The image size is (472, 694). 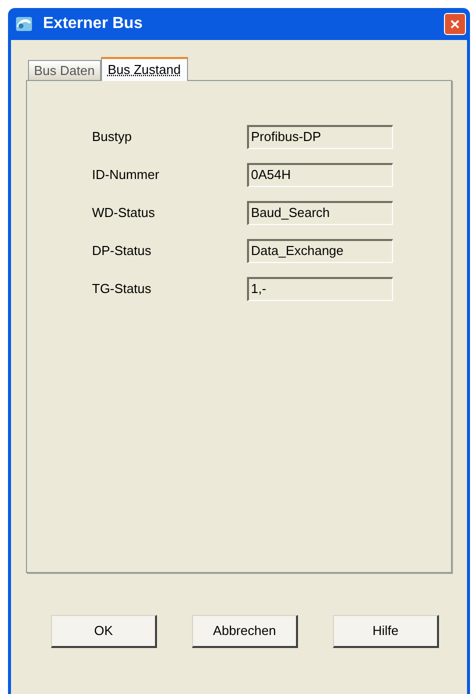 I want to click on field-label: WD-Status, so click(x=124, y=213).